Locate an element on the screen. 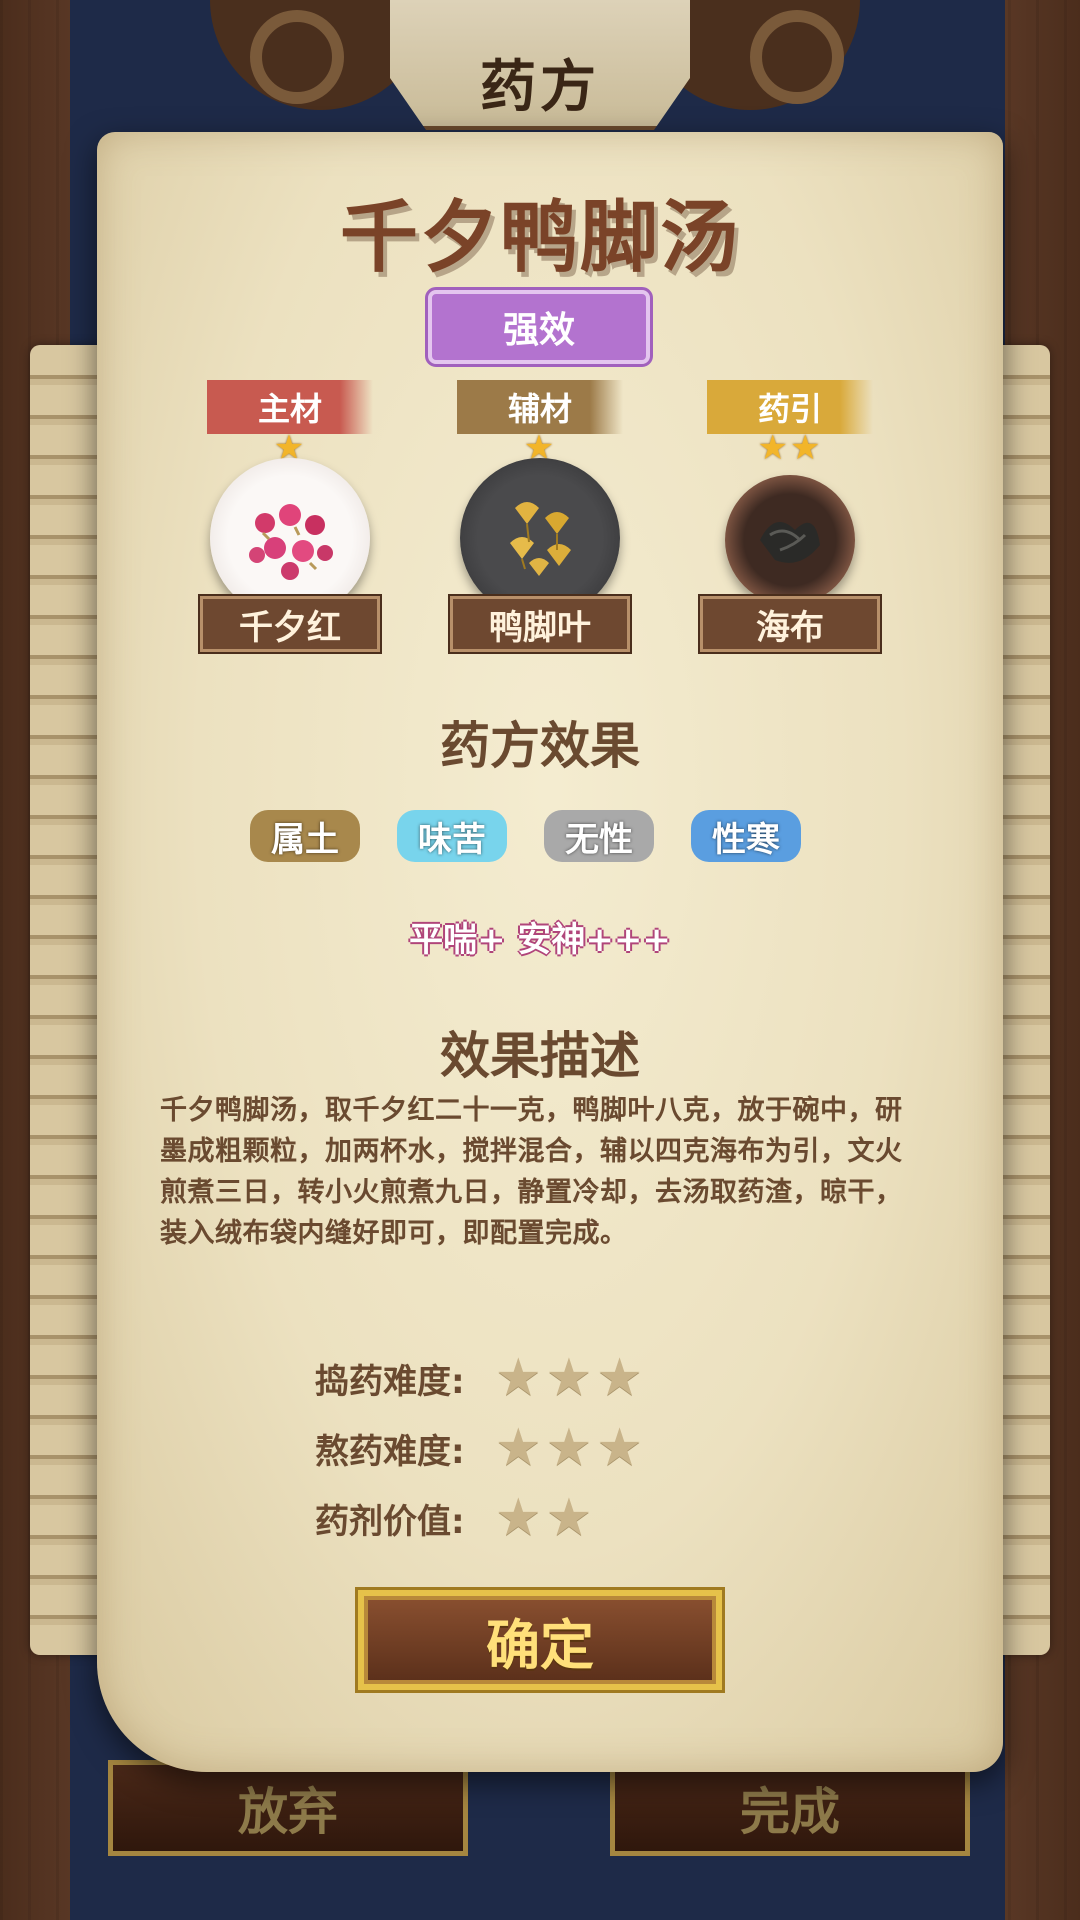  rating-row-grinding: 捣药难度: ★★★ is located at coordinates (515, 1378).